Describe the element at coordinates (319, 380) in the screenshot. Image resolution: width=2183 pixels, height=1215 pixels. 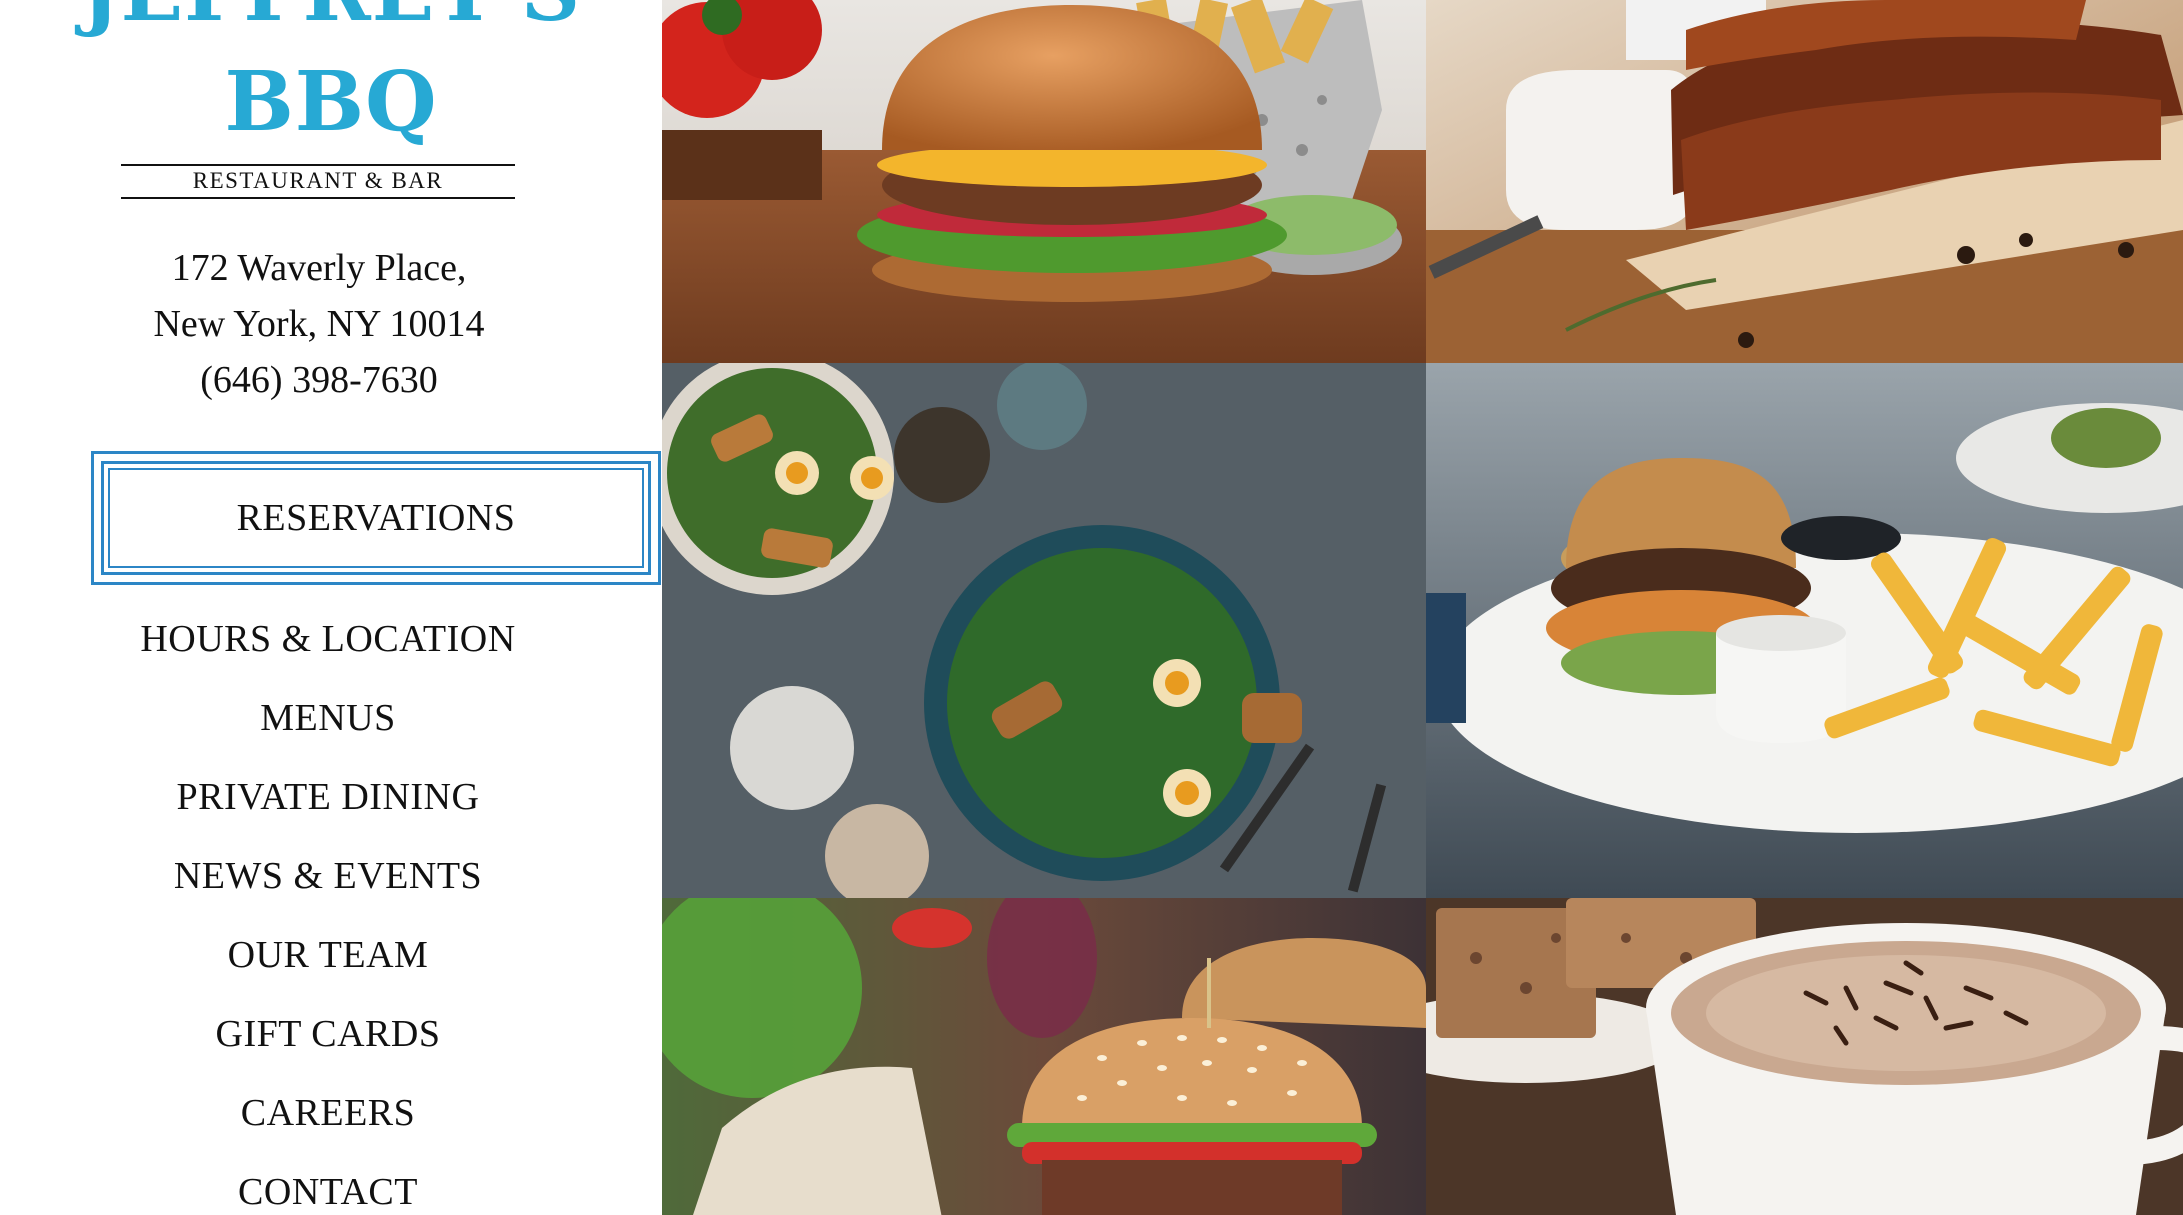
I see `phone-number: (646) 398-7630` at that location.